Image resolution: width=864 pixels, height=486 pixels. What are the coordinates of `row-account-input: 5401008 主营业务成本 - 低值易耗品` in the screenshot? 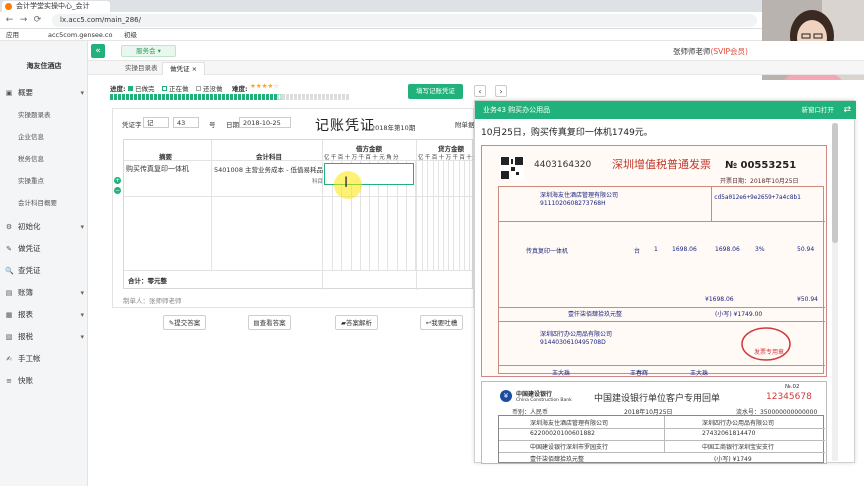 It's located at (268, 169).